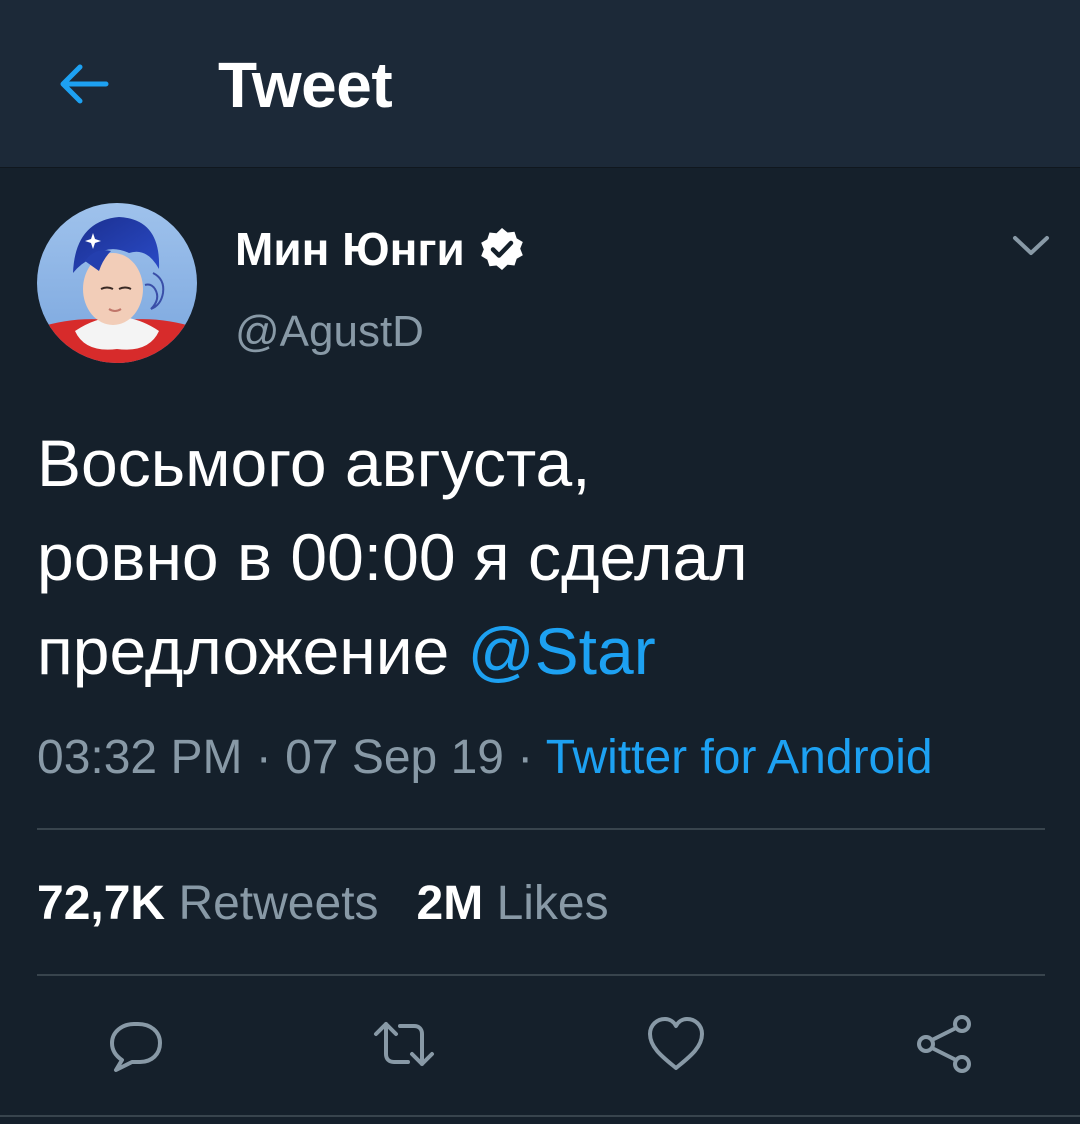  I want to click on avatar-image, so click(117, 283).